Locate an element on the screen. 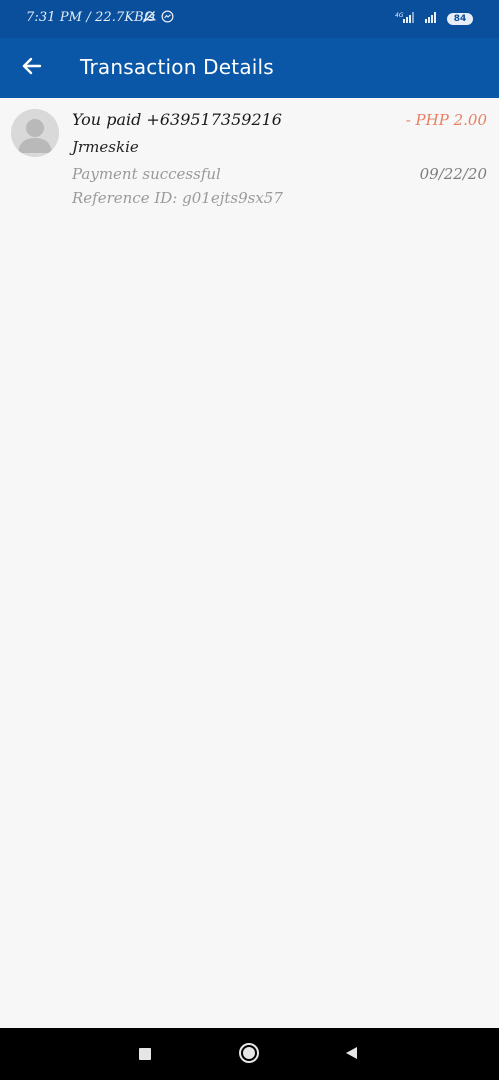  person-icon is located at coordinates (35, 133).